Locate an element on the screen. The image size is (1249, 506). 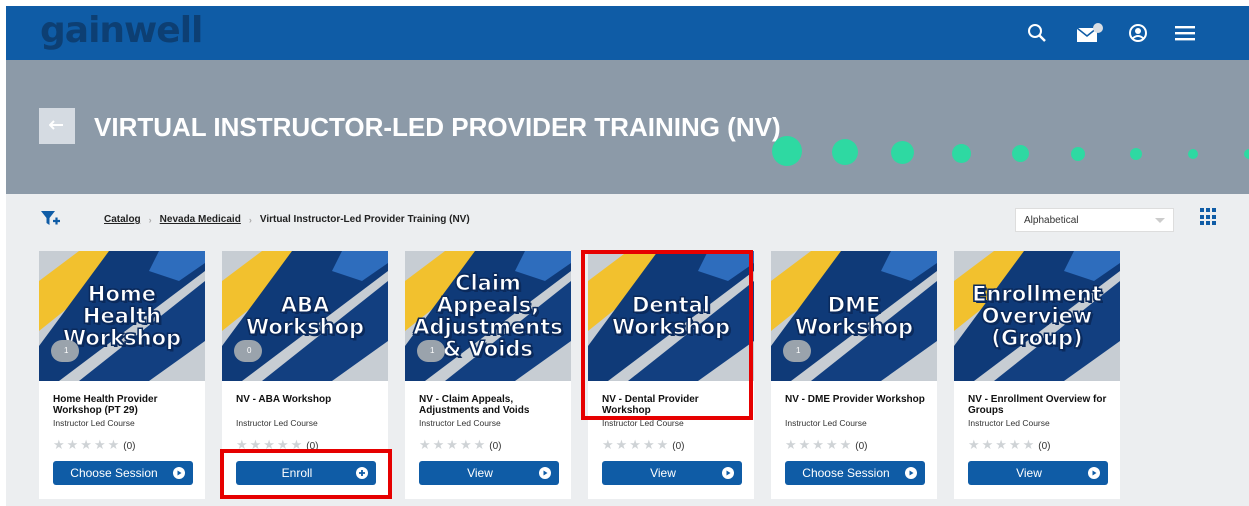
grid-view-icon is located at coordinates (1209, 217).